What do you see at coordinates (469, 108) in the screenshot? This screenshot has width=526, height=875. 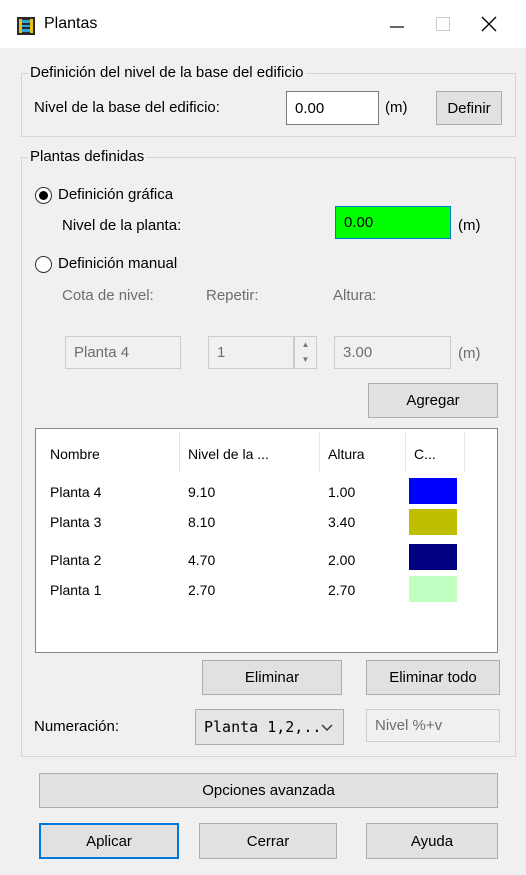 I see `define-button: Definir` at bounding box center [469, 108].